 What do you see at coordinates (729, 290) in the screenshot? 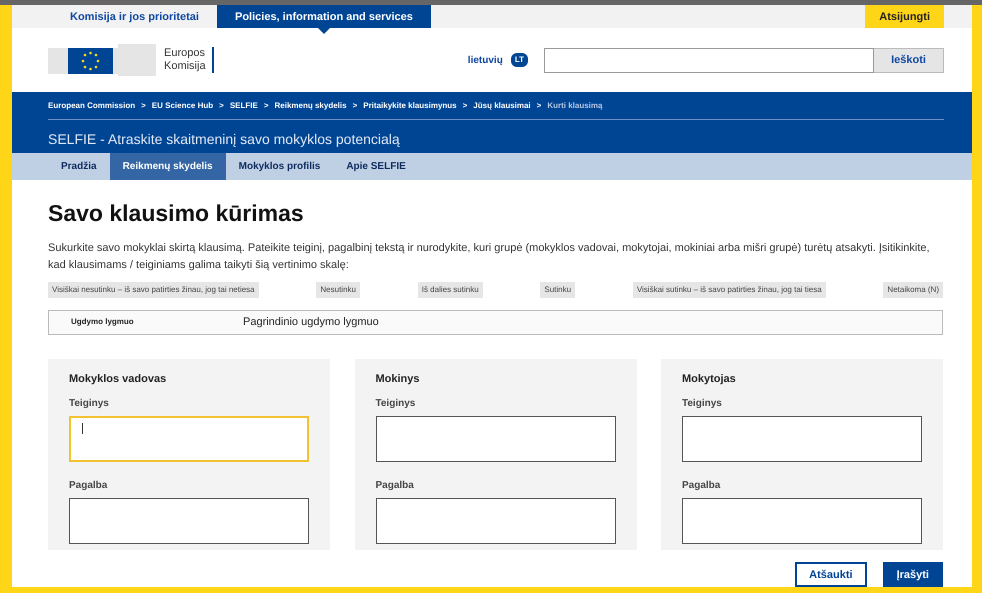
I see `scale-label: Visiškai sutinku – iš savo patirties žinau, jog tai tiesa` at bounding box center [729, 290].